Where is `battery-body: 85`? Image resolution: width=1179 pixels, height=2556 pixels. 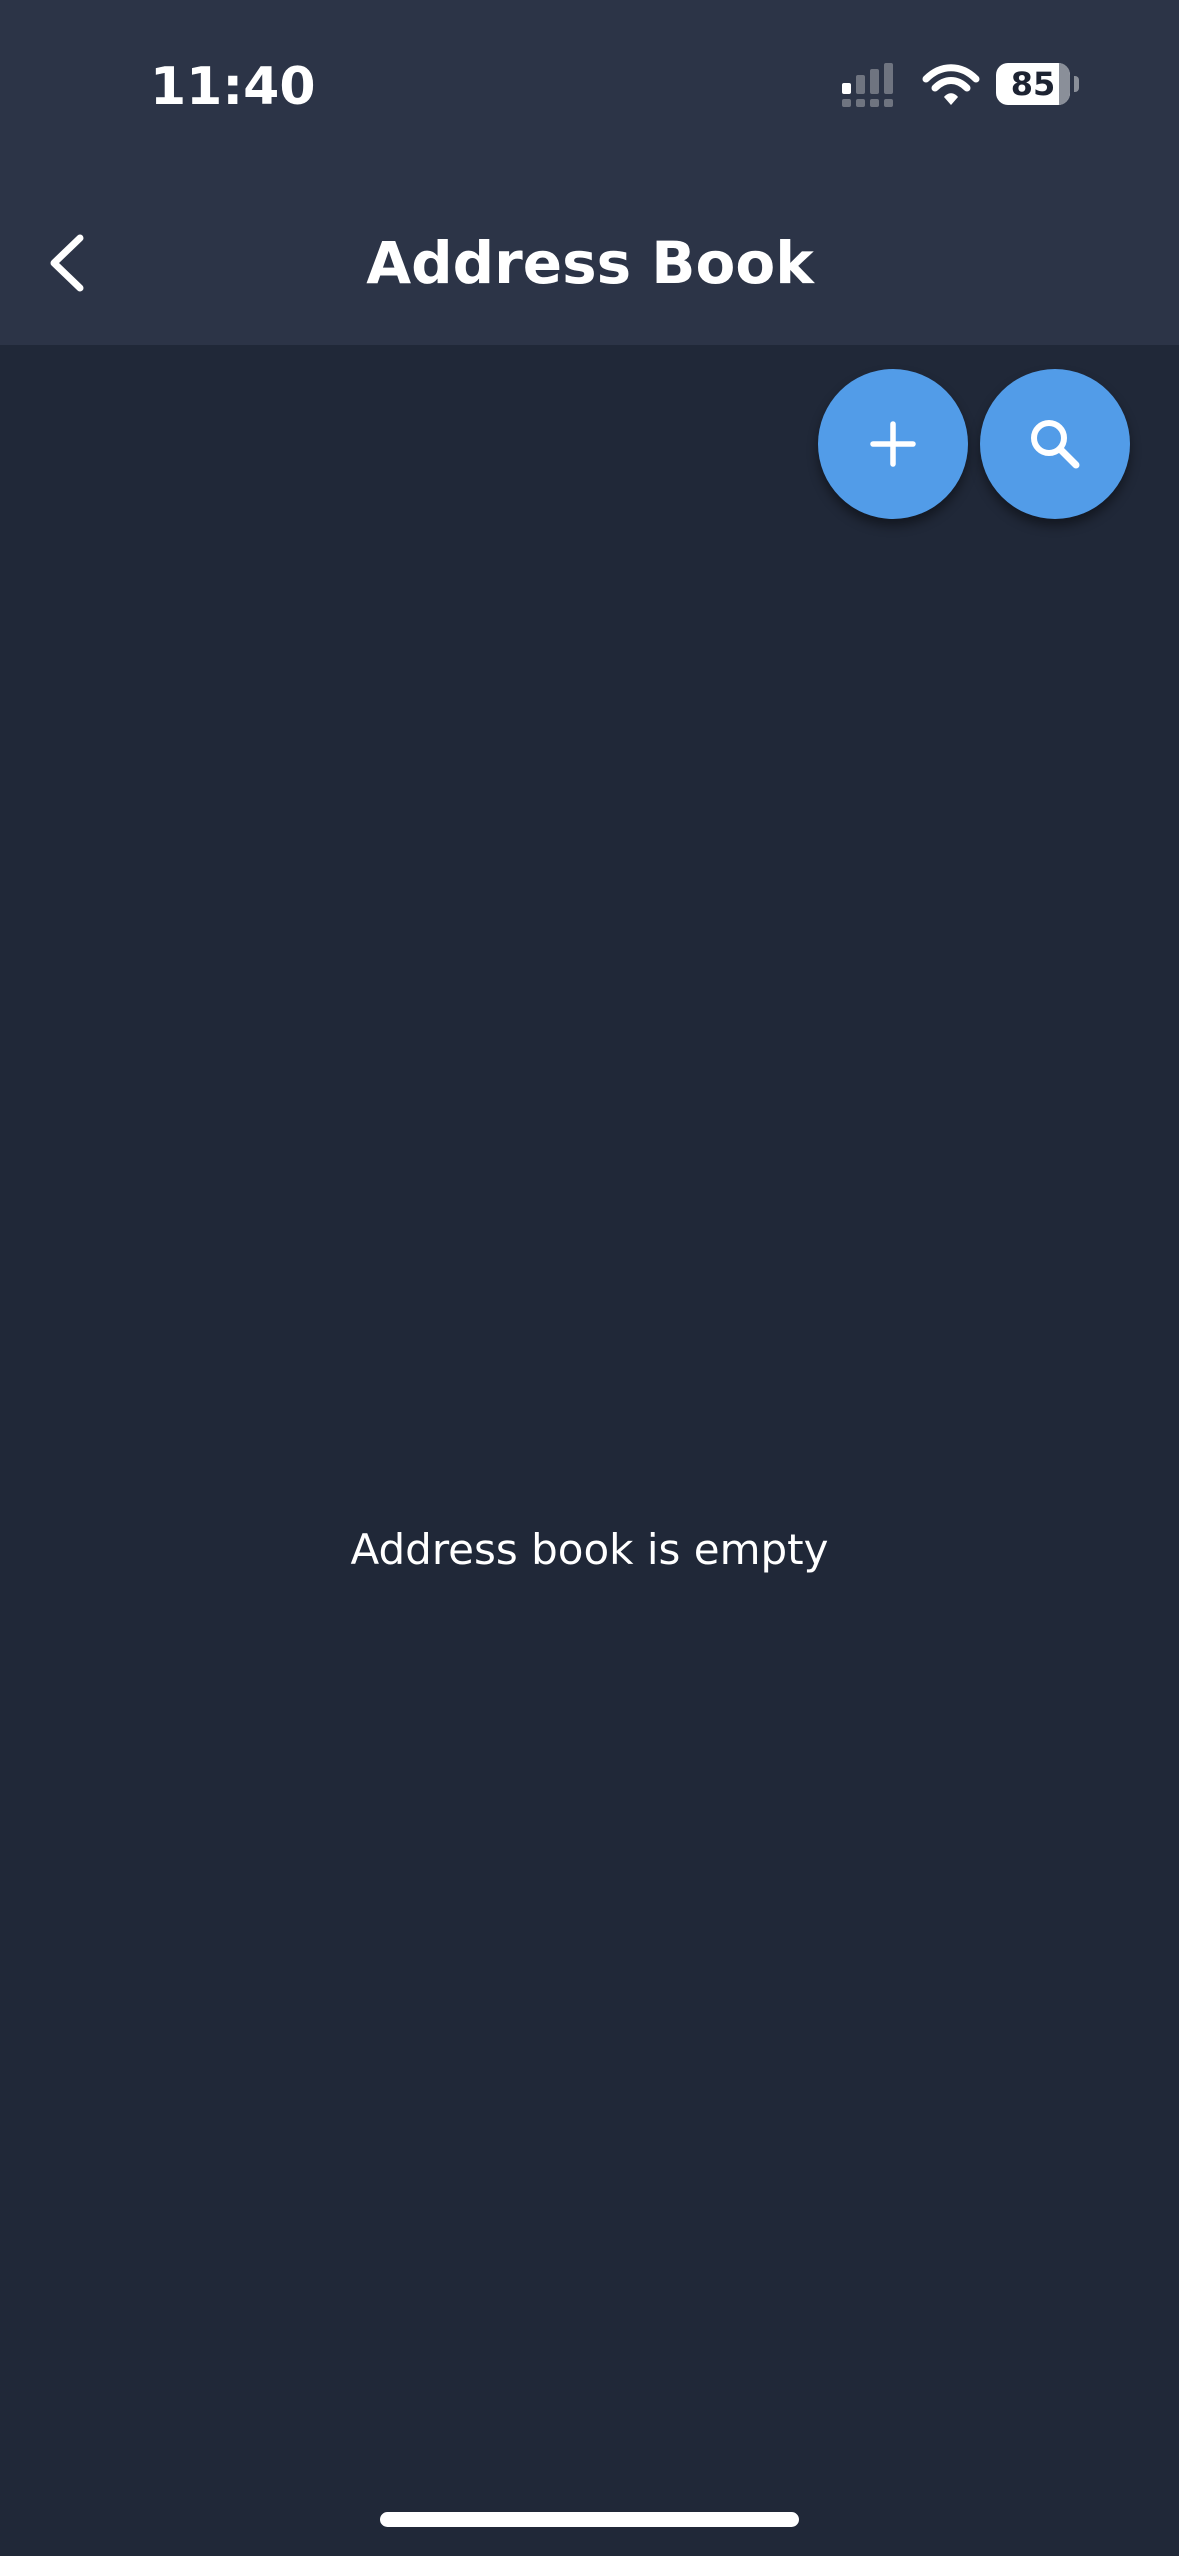 battery-body: 85 is located at coordinates (1033, 84).